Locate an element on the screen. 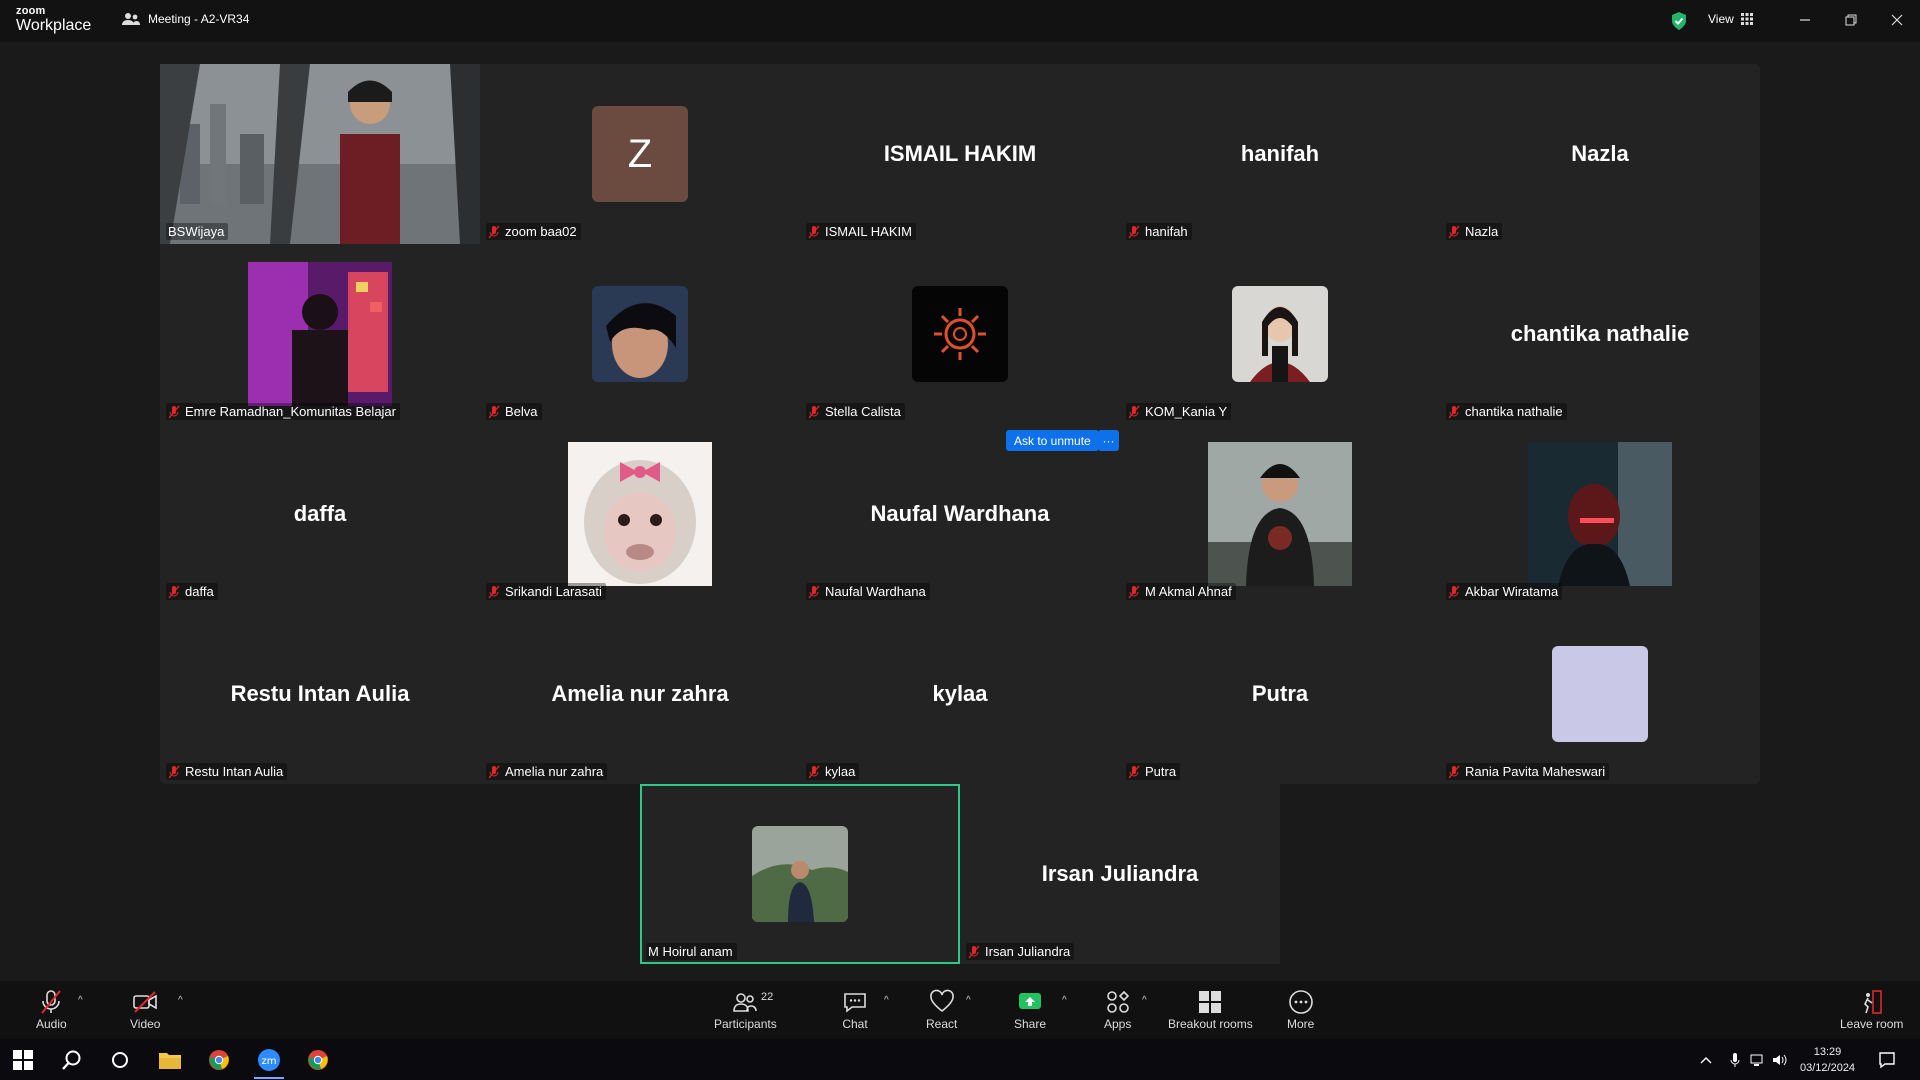  start-button is located at coordinates (23, 1060).